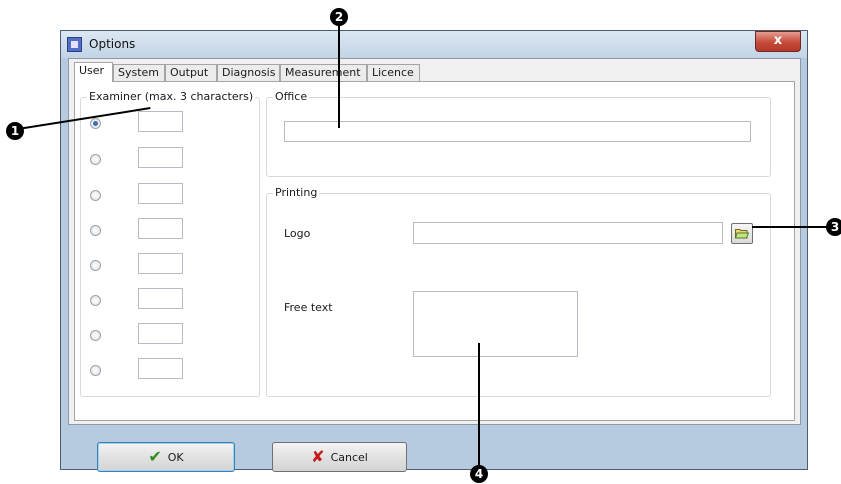  Describe the element at coordinates (434, 44) in the screenshot. I see `title-bar: Options x` at that location.